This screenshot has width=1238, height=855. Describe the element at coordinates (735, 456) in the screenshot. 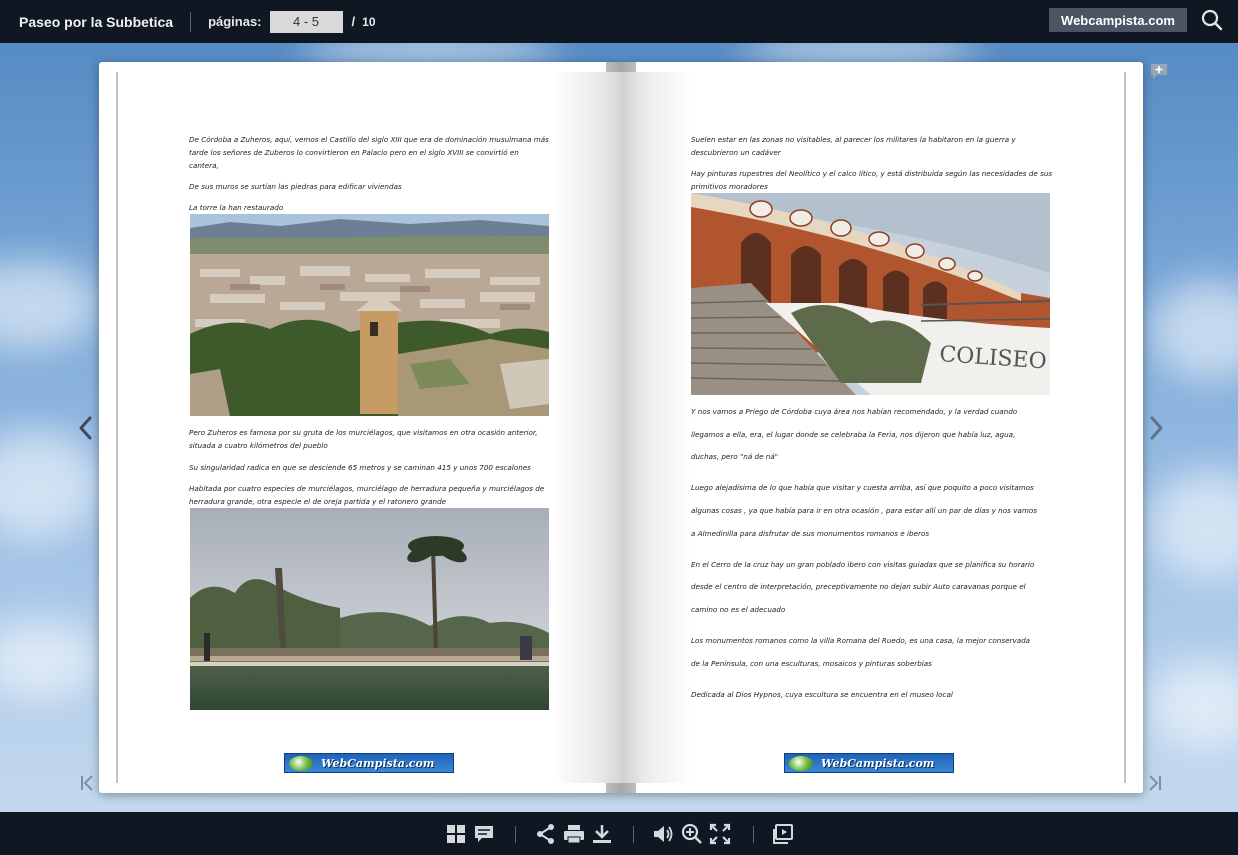

I see `paragraph: duchas, pero "ná de ná"` at that location.